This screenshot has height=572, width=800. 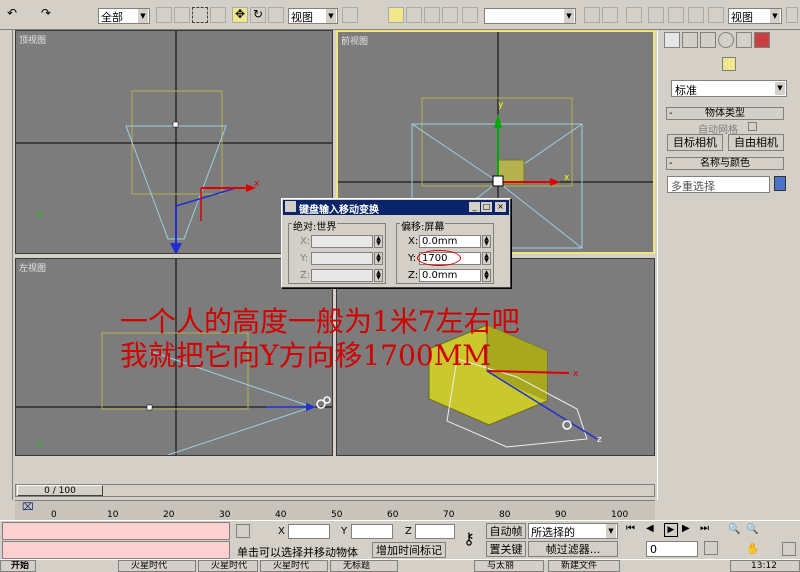 What do you see at coordinates (634, 15) in the screenshot?
I see `layer-manager-icon` at bounding box center [634, 15].